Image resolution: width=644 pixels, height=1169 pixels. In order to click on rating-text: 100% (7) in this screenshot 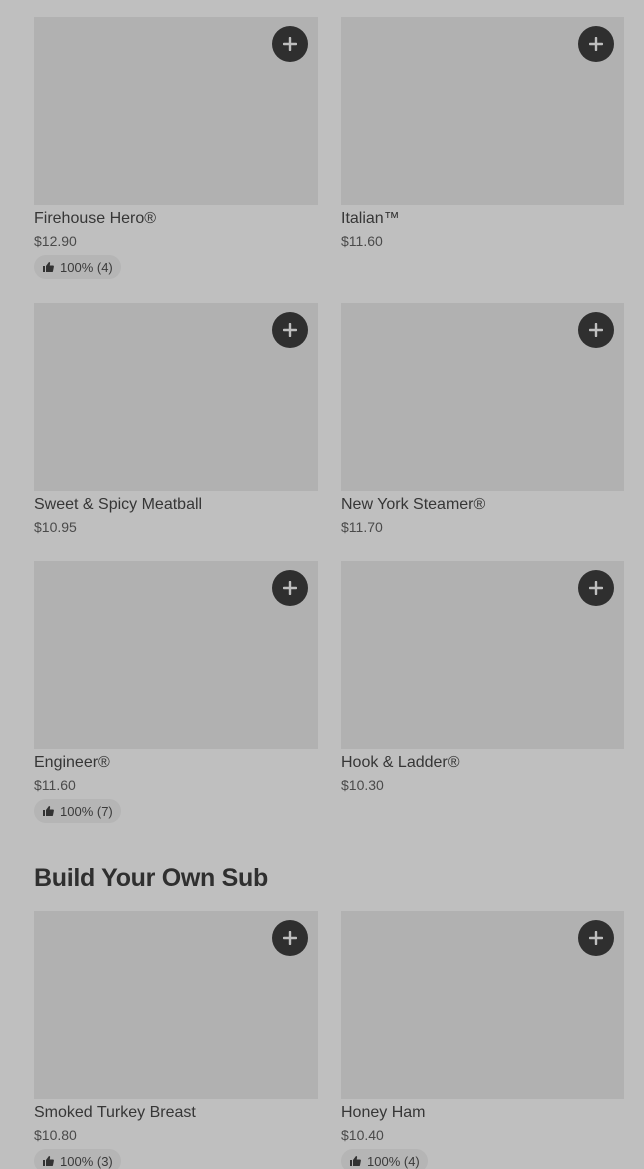, I will do `click(86, 811)`.